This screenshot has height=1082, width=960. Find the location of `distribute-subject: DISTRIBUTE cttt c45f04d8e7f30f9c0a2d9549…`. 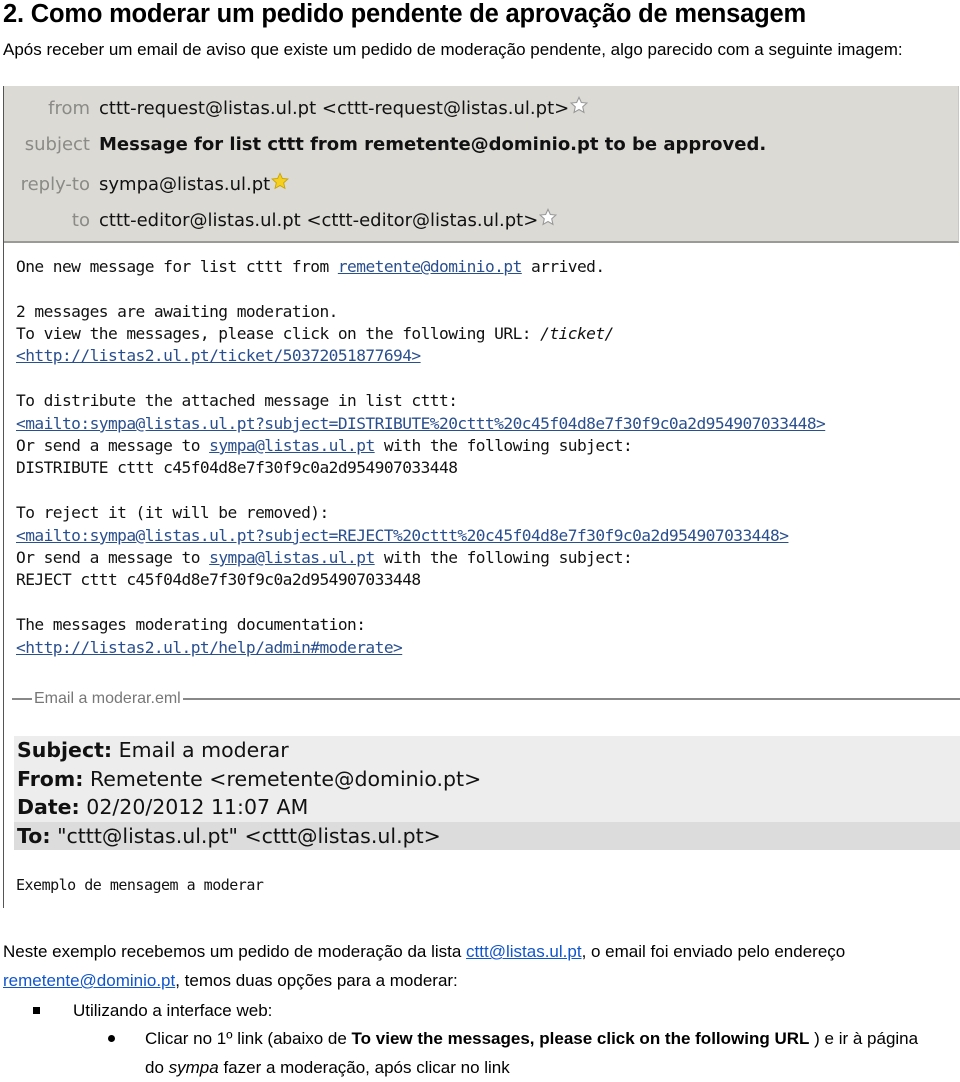

distribute-subject: DISTRIBUTE cttt c45f04d8e7f30f9c0a2d9549… is located at coordinates (237, 467).